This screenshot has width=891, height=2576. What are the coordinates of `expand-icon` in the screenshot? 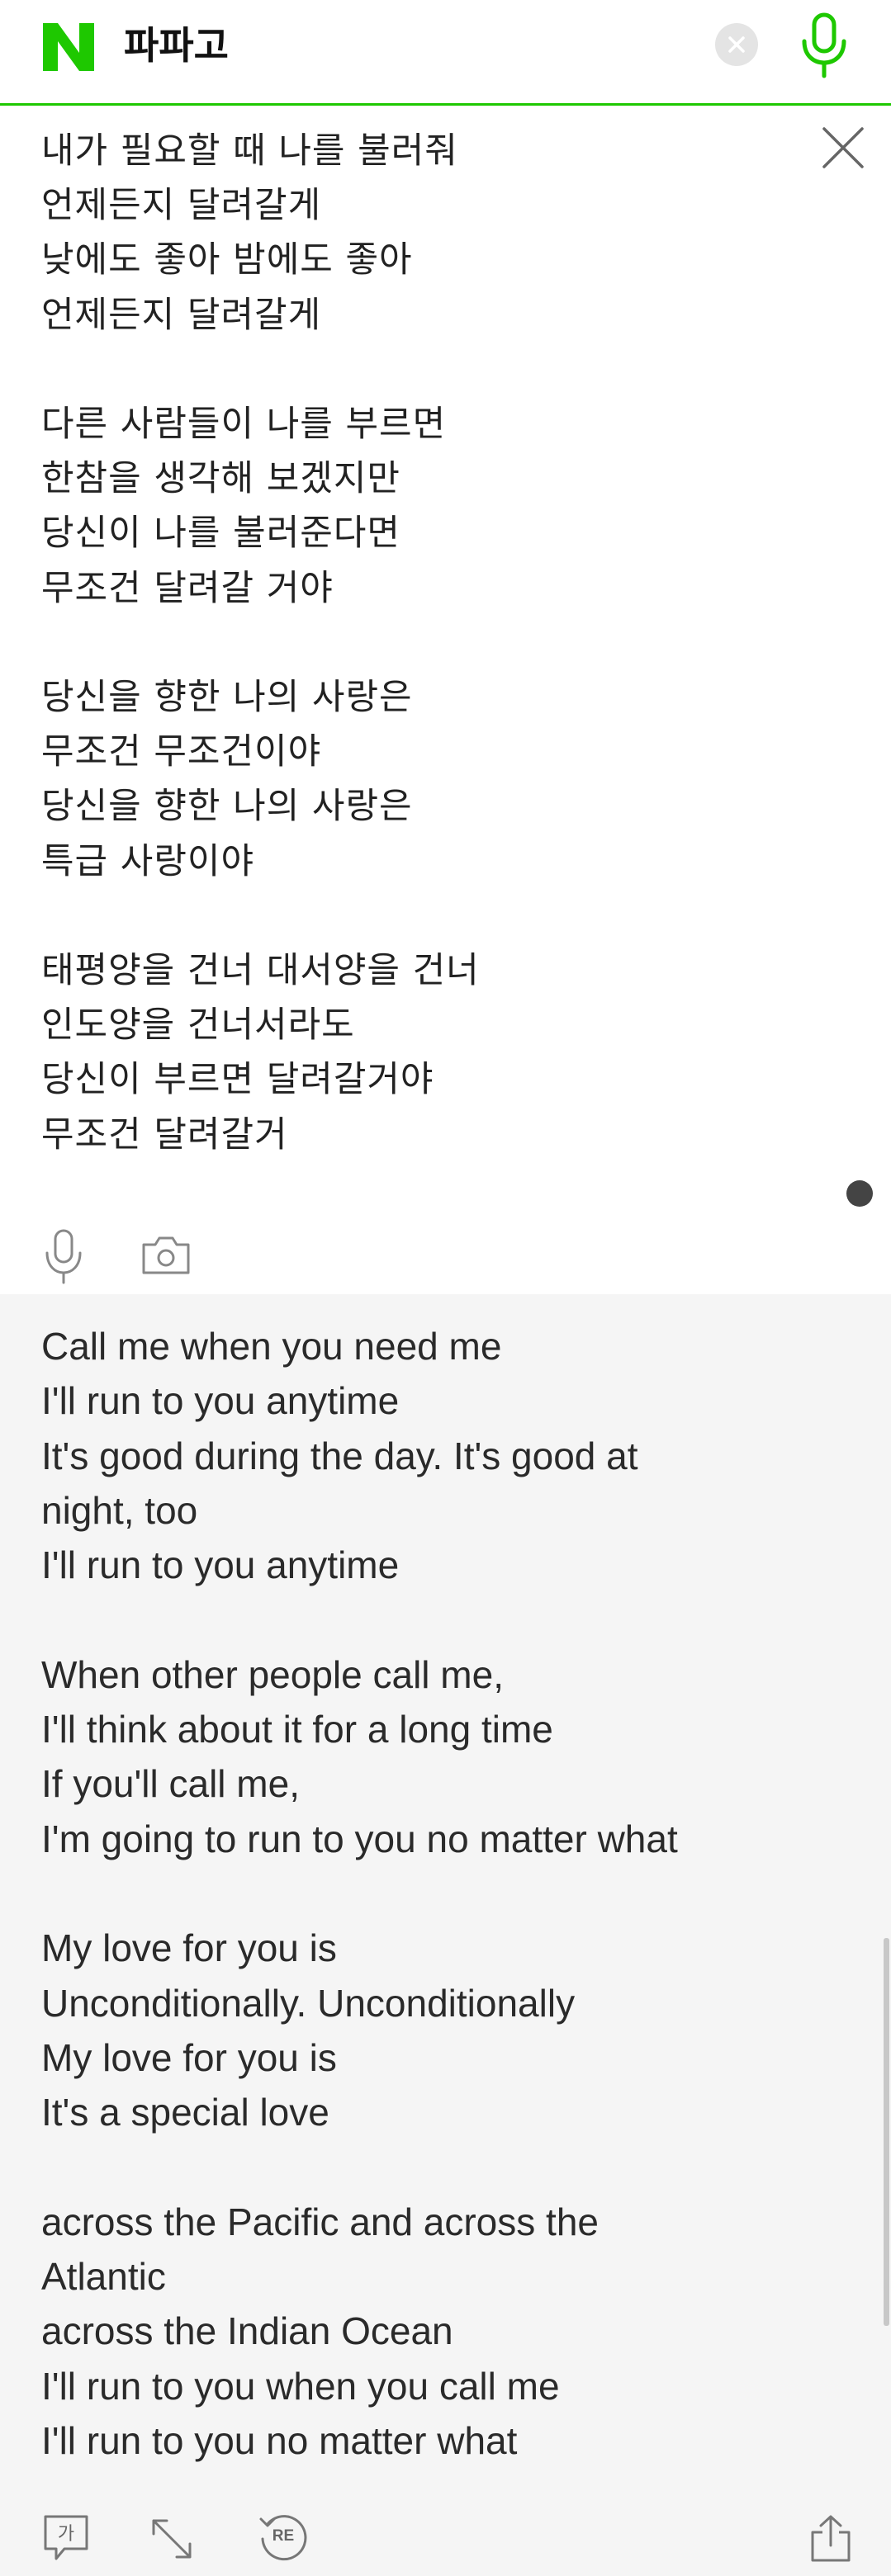 It's located at (172, 2539).